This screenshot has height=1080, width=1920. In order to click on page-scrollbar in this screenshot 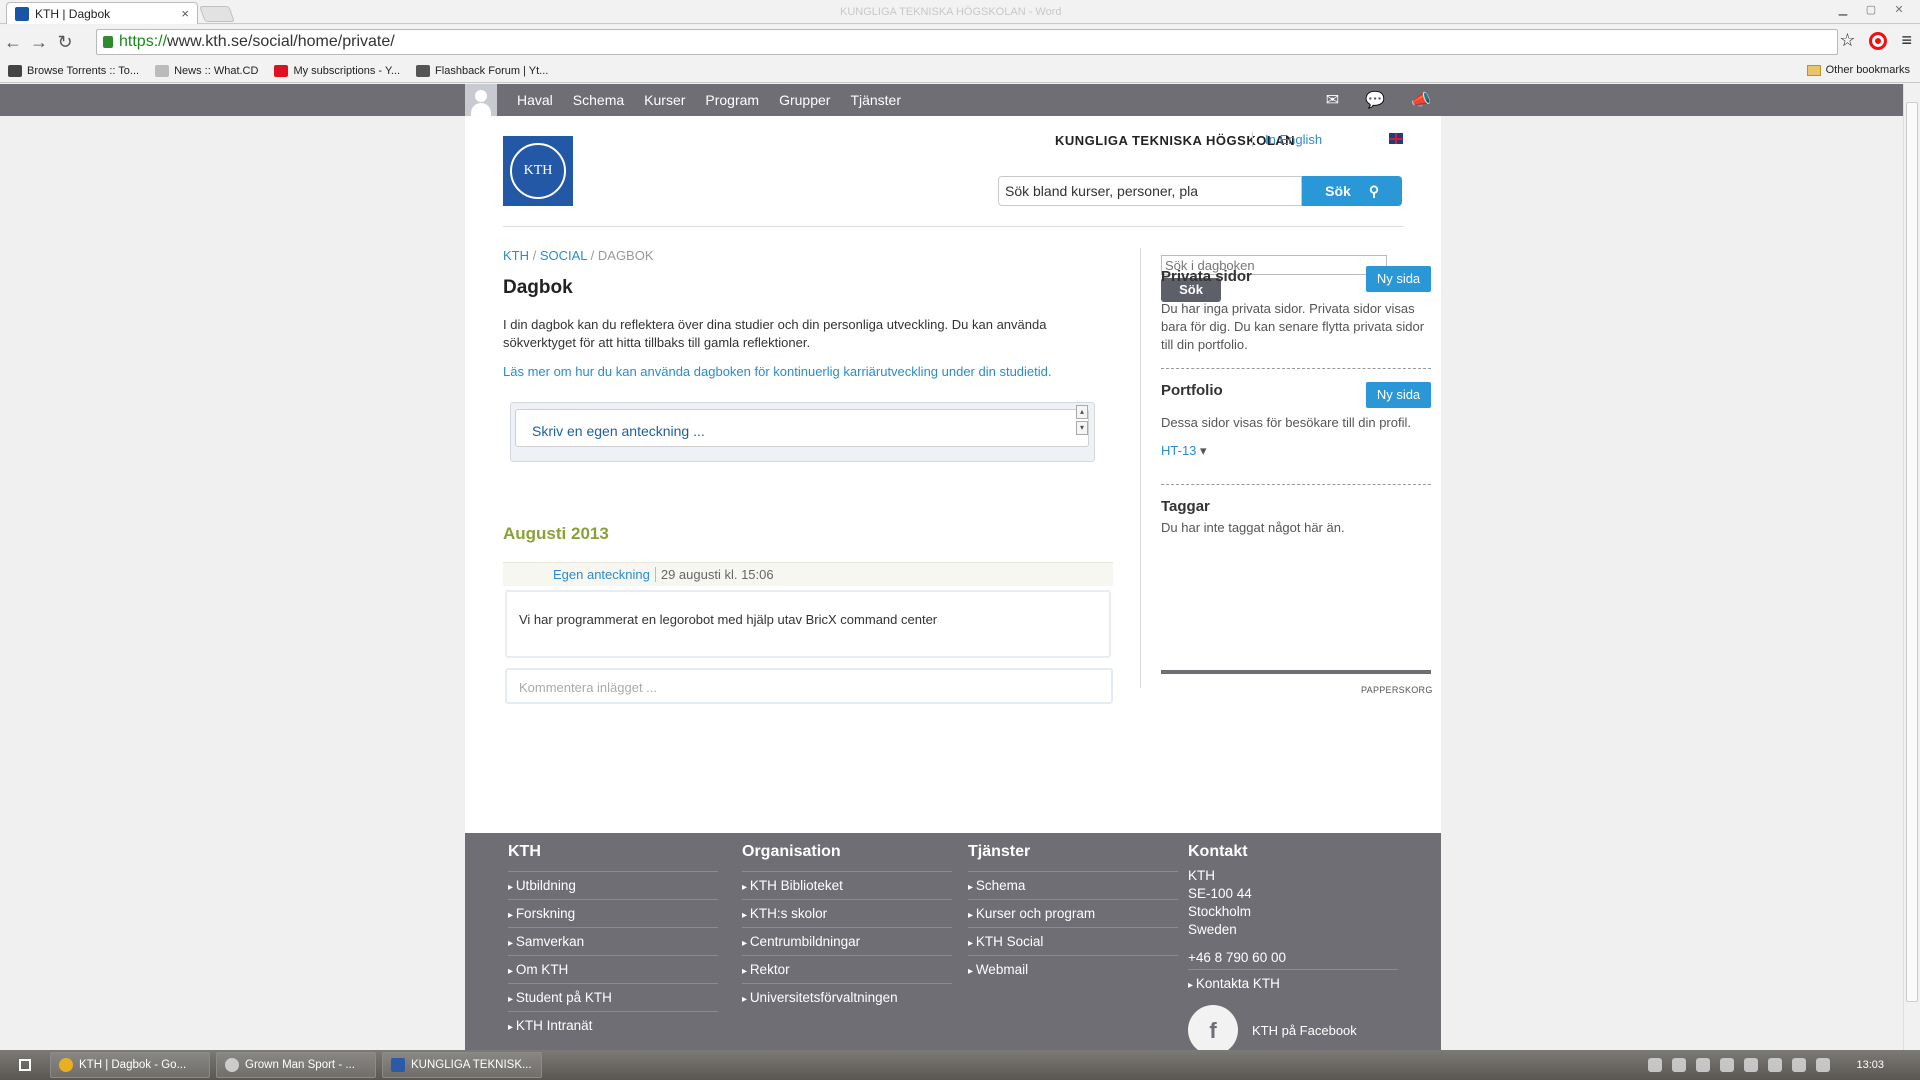, I will do `click(1911, 567)`.